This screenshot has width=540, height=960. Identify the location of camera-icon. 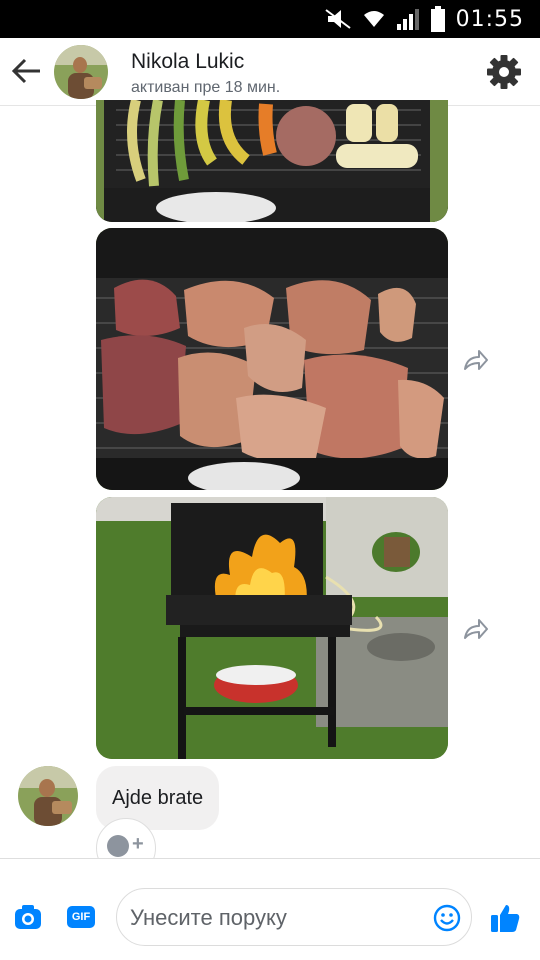
(28, 917).